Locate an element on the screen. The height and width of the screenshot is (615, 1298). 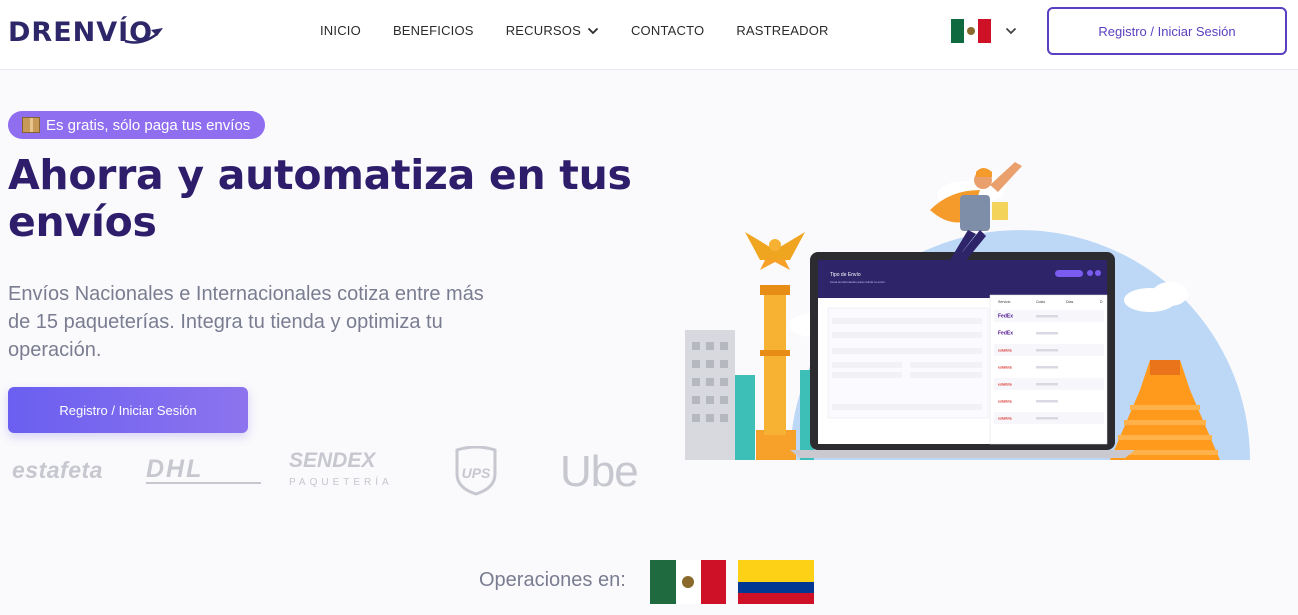
mockup-panel-title: Tipo de Envío is located at coordinates (845, 275).